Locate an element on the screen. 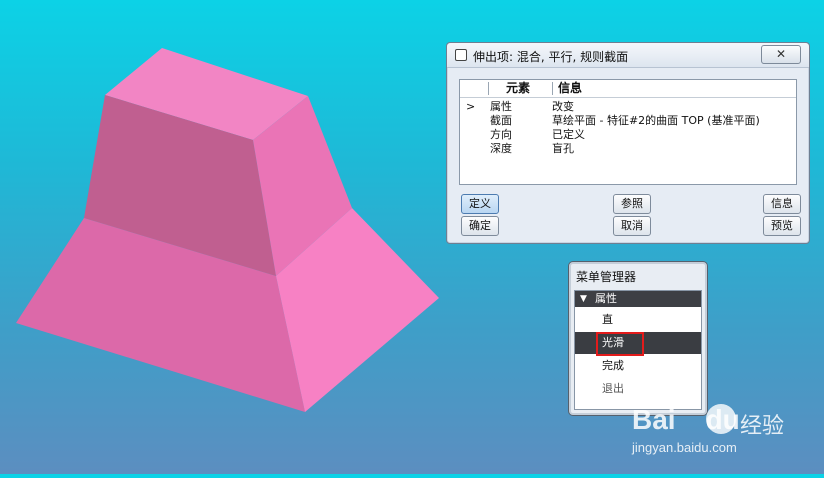 This screenshot has width=824, height=478. triangle-down-icon: ▼ is located at coordinates (583, 299).